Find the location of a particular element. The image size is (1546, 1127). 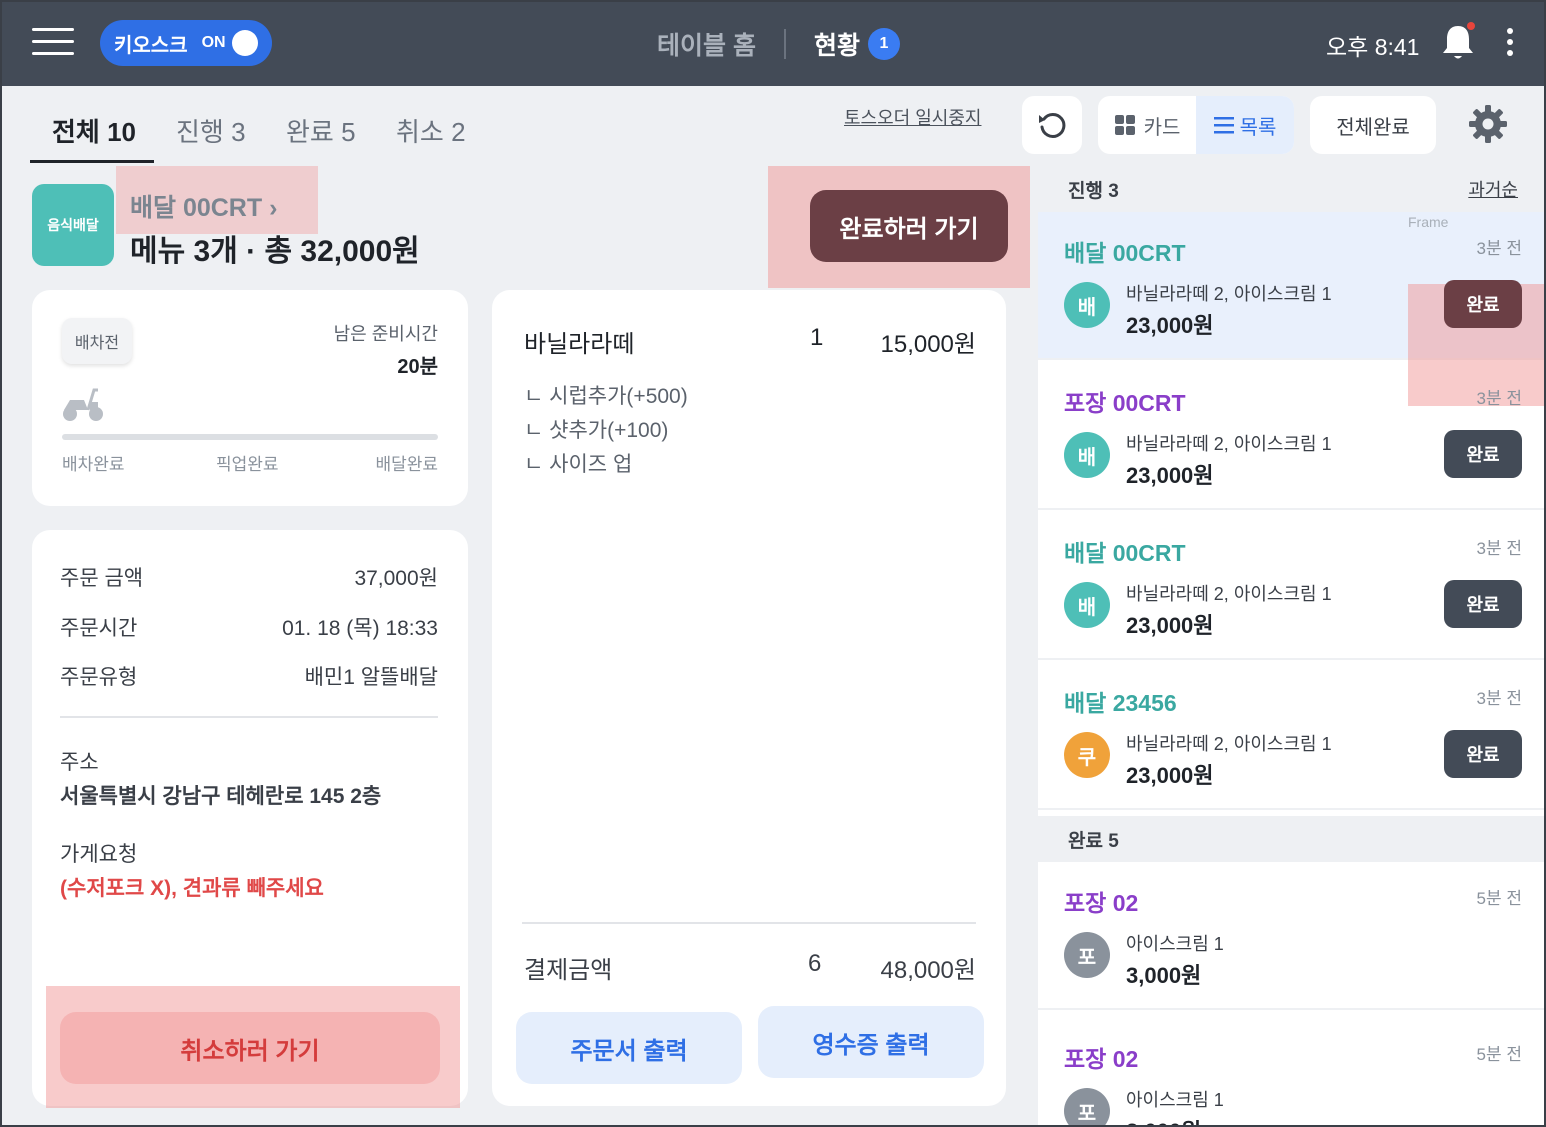

tab-cancelled: 취소 2 is located at coordinates (431, 130).